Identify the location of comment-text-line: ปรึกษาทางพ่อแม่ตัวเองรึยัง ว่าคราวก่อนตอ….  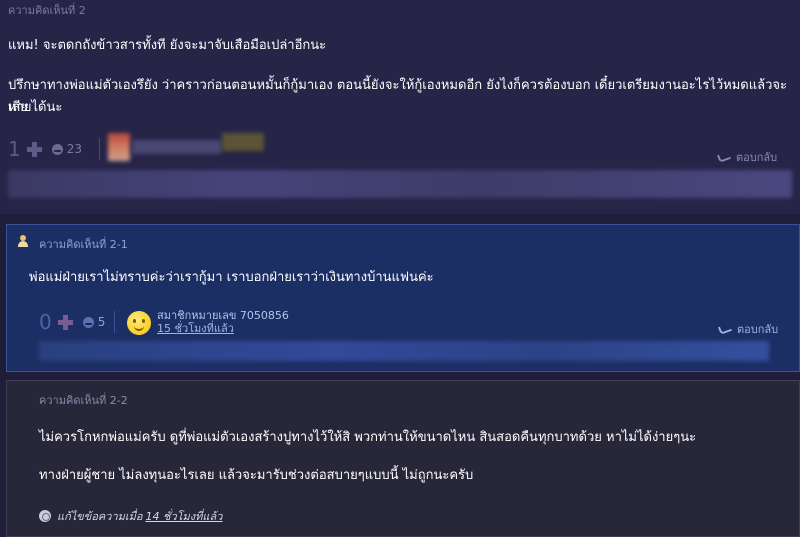
(397, 96).